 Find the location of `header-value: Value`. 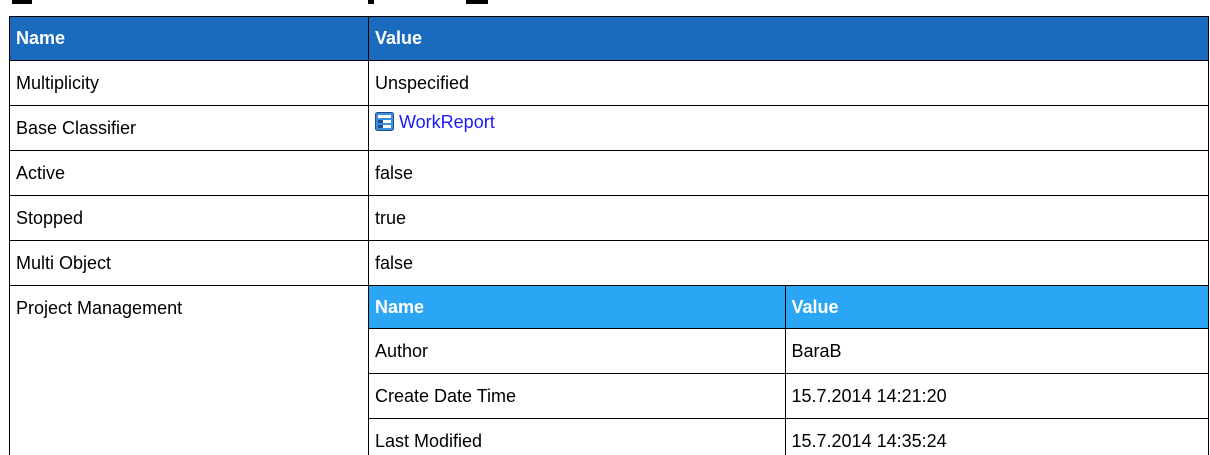

header-value: Value is located at coordinates (788, 38).